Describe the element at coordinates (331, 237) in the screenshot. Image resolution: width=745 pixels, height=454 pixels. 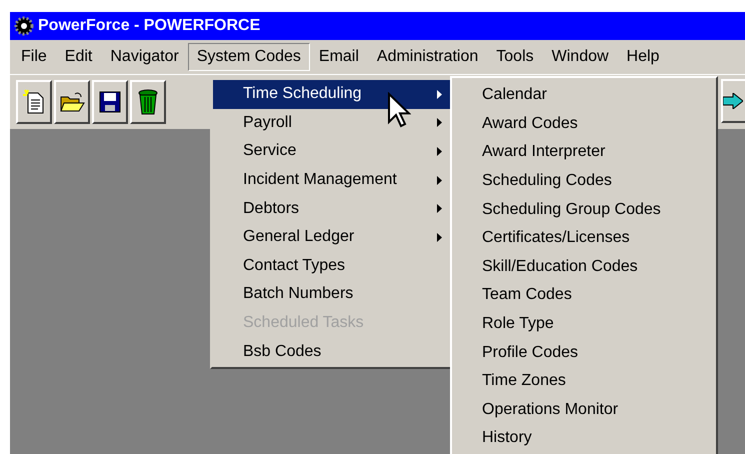
I see `menu-item: General Ledger` at that location.